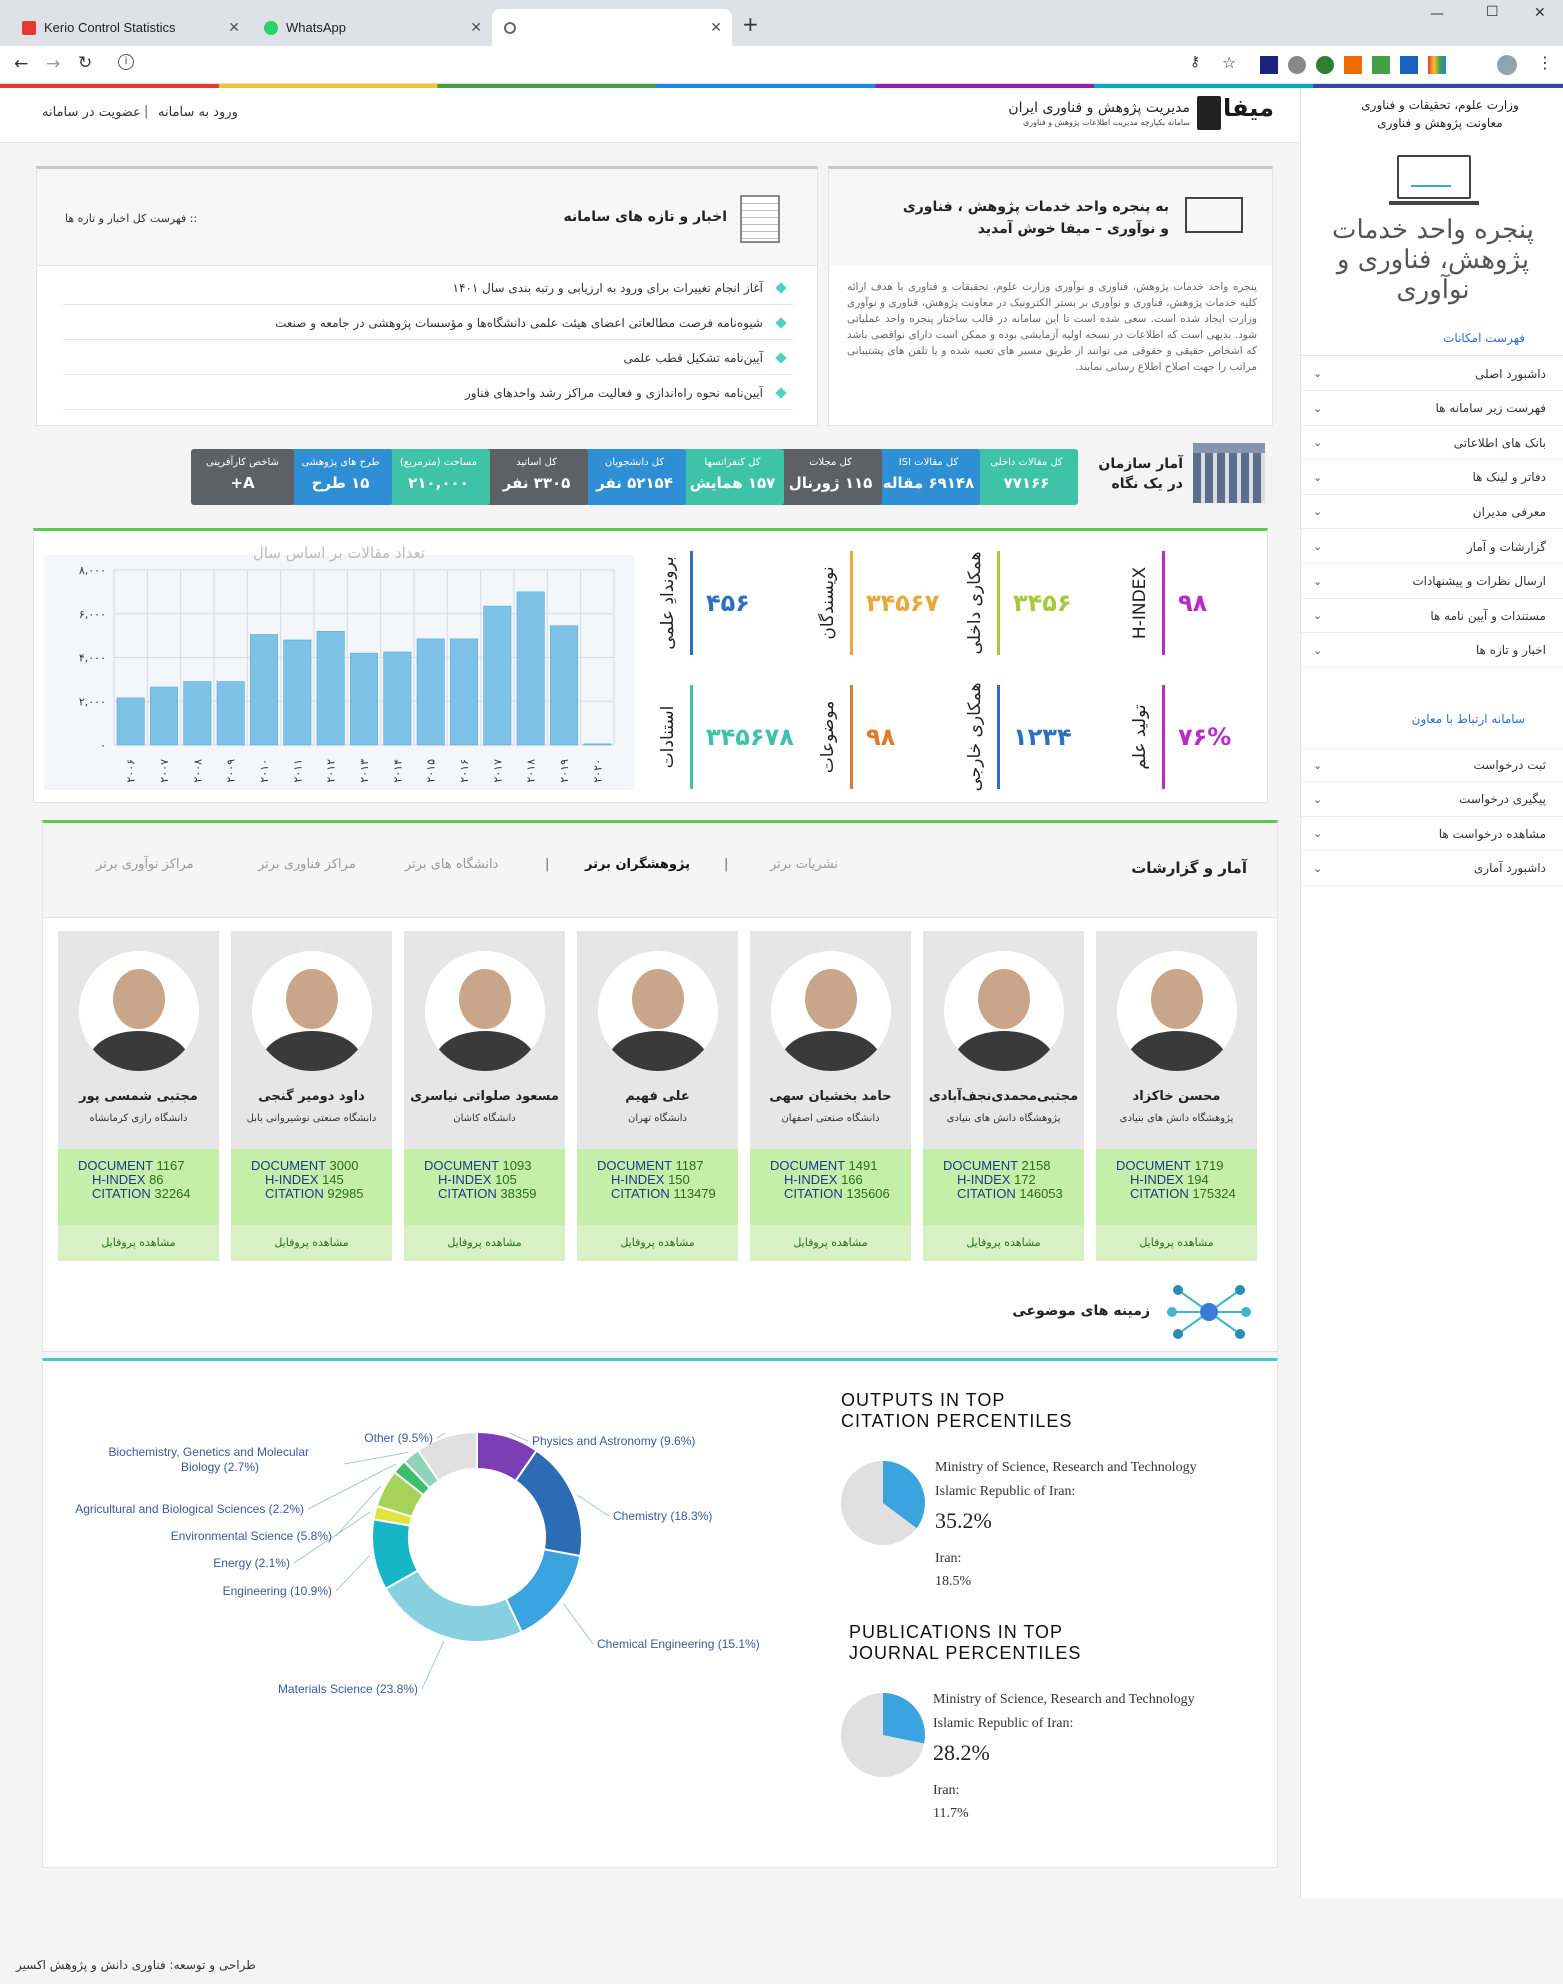 Image resolution: width=1563 pixels, height=1984 pixels. I want to click on sidebar-item: فهرست زیر سامانه ها ⌄, so click(1432, 409).